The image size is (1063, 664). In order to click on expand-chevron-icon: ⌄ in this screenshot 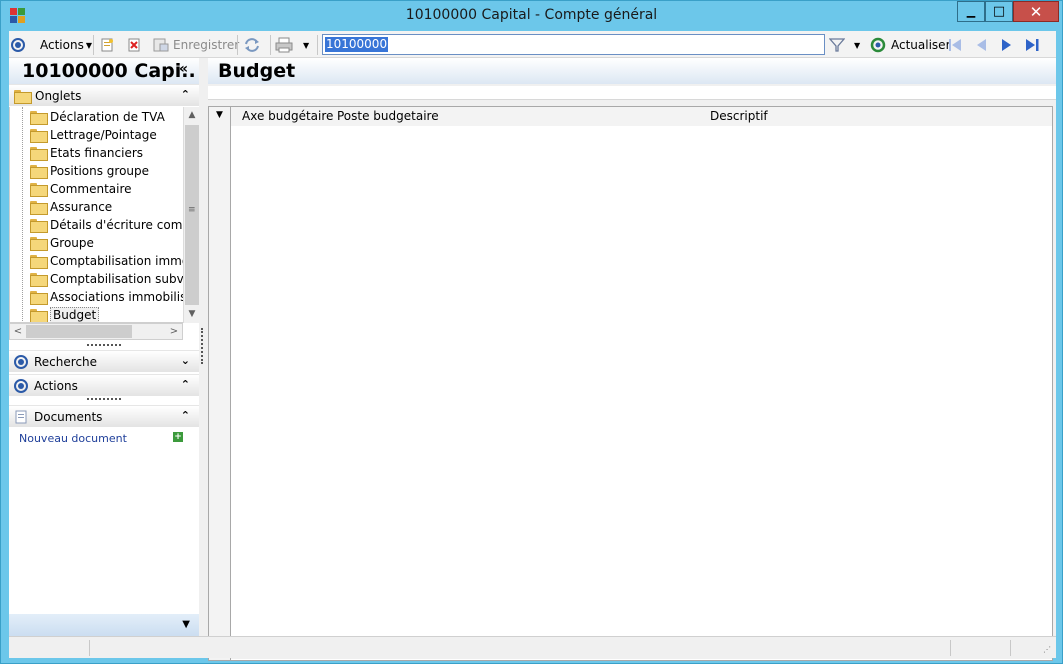, I will do `click(185, 360)`.